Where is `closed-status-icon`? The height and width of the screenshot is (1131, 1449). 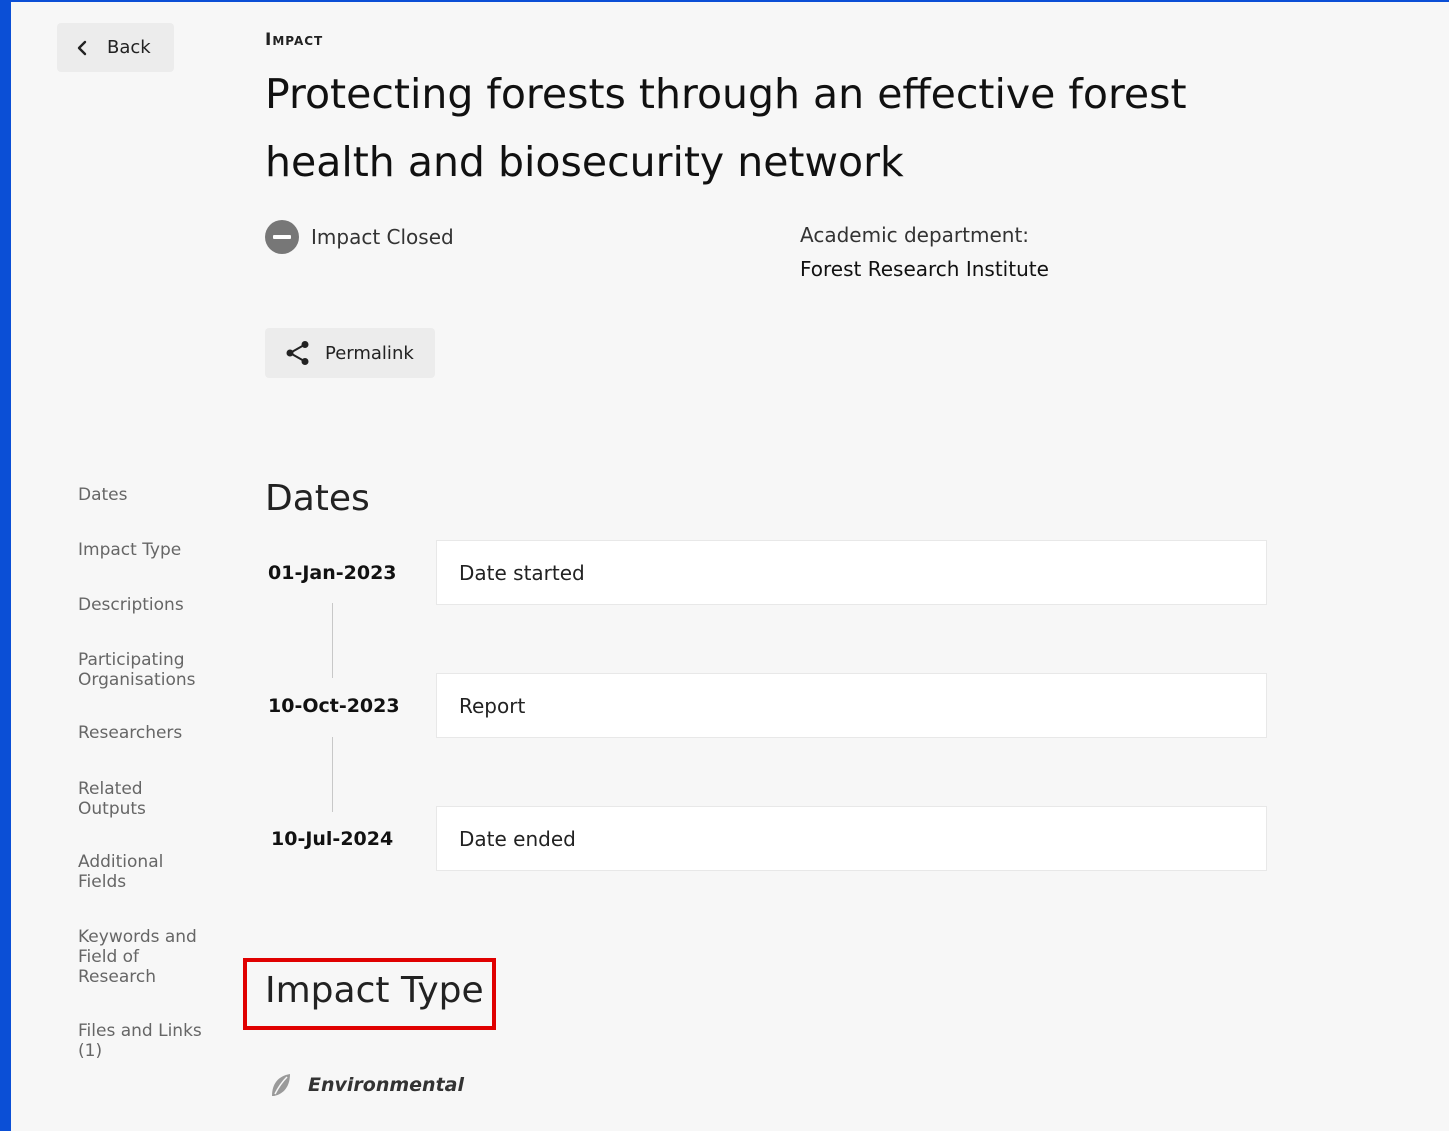
closed-status-icon is located at coordinates (282, 237).